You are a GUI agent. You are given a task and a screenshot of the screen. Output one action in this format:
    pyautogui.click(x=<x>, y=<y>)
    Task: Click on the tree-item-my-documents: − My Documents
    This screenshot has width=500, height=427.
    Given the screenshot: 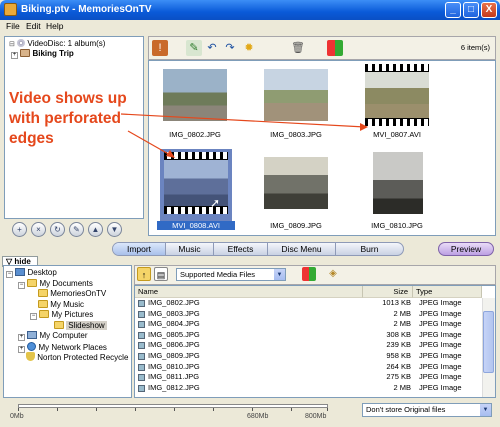 What is the action you would take?
    pyautogui.click(x=55, y=283)
    